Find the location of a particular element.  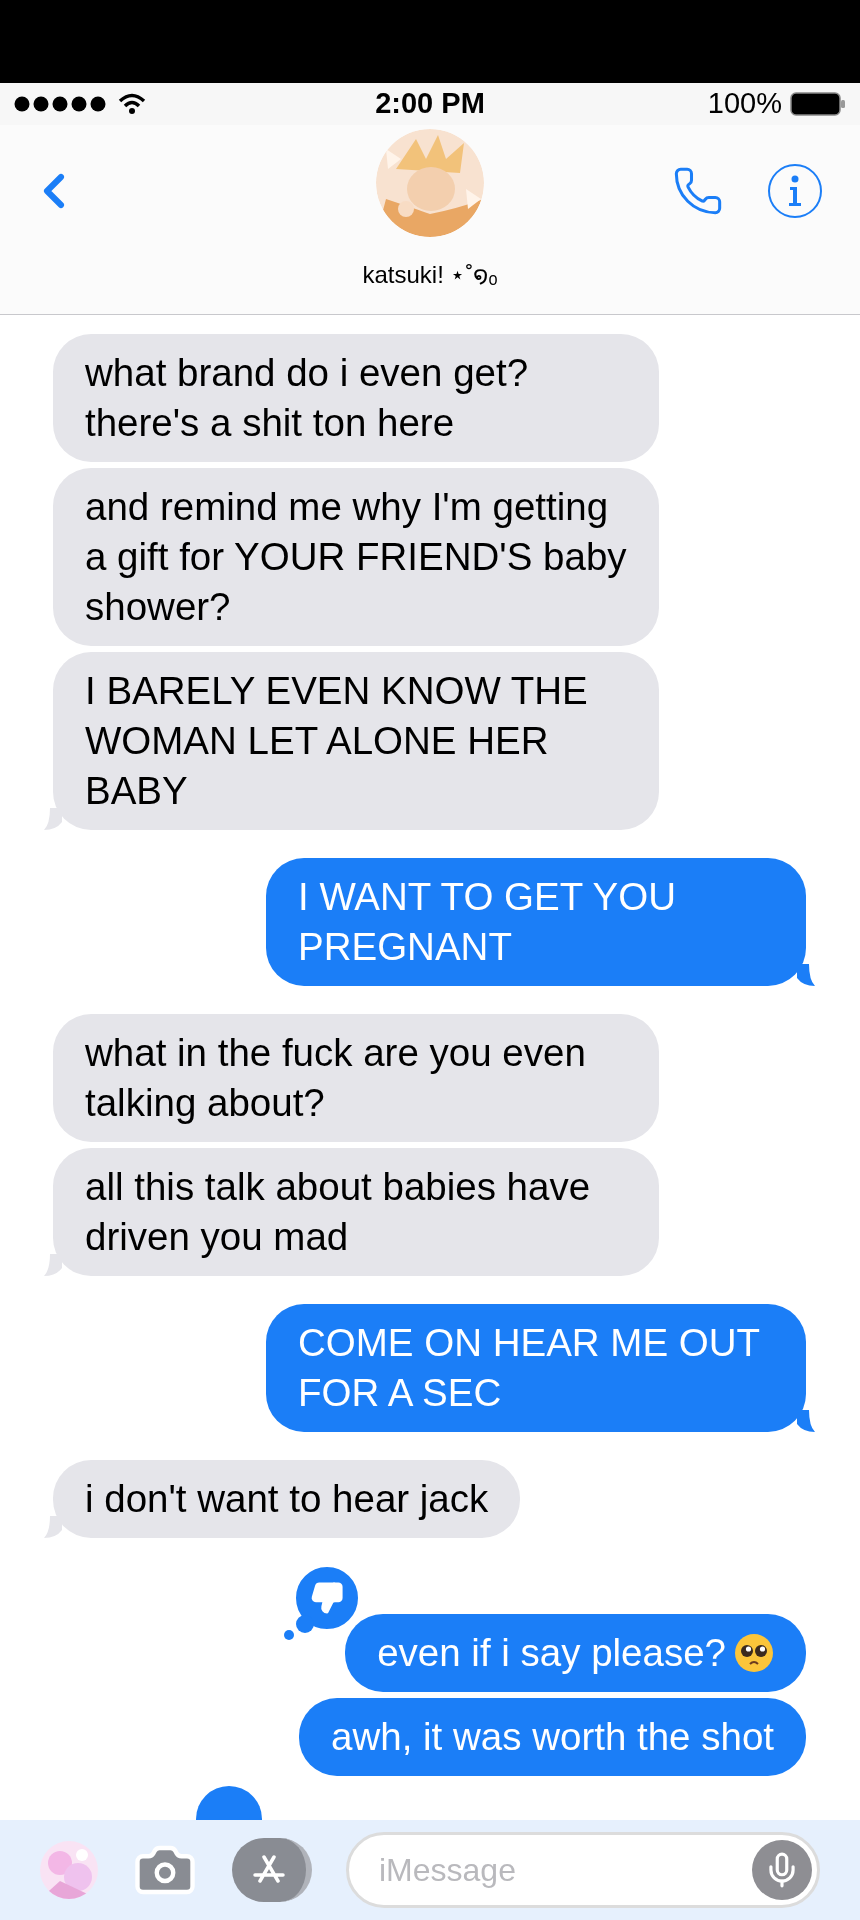

battery-icon is located at coordinates (818, 104).